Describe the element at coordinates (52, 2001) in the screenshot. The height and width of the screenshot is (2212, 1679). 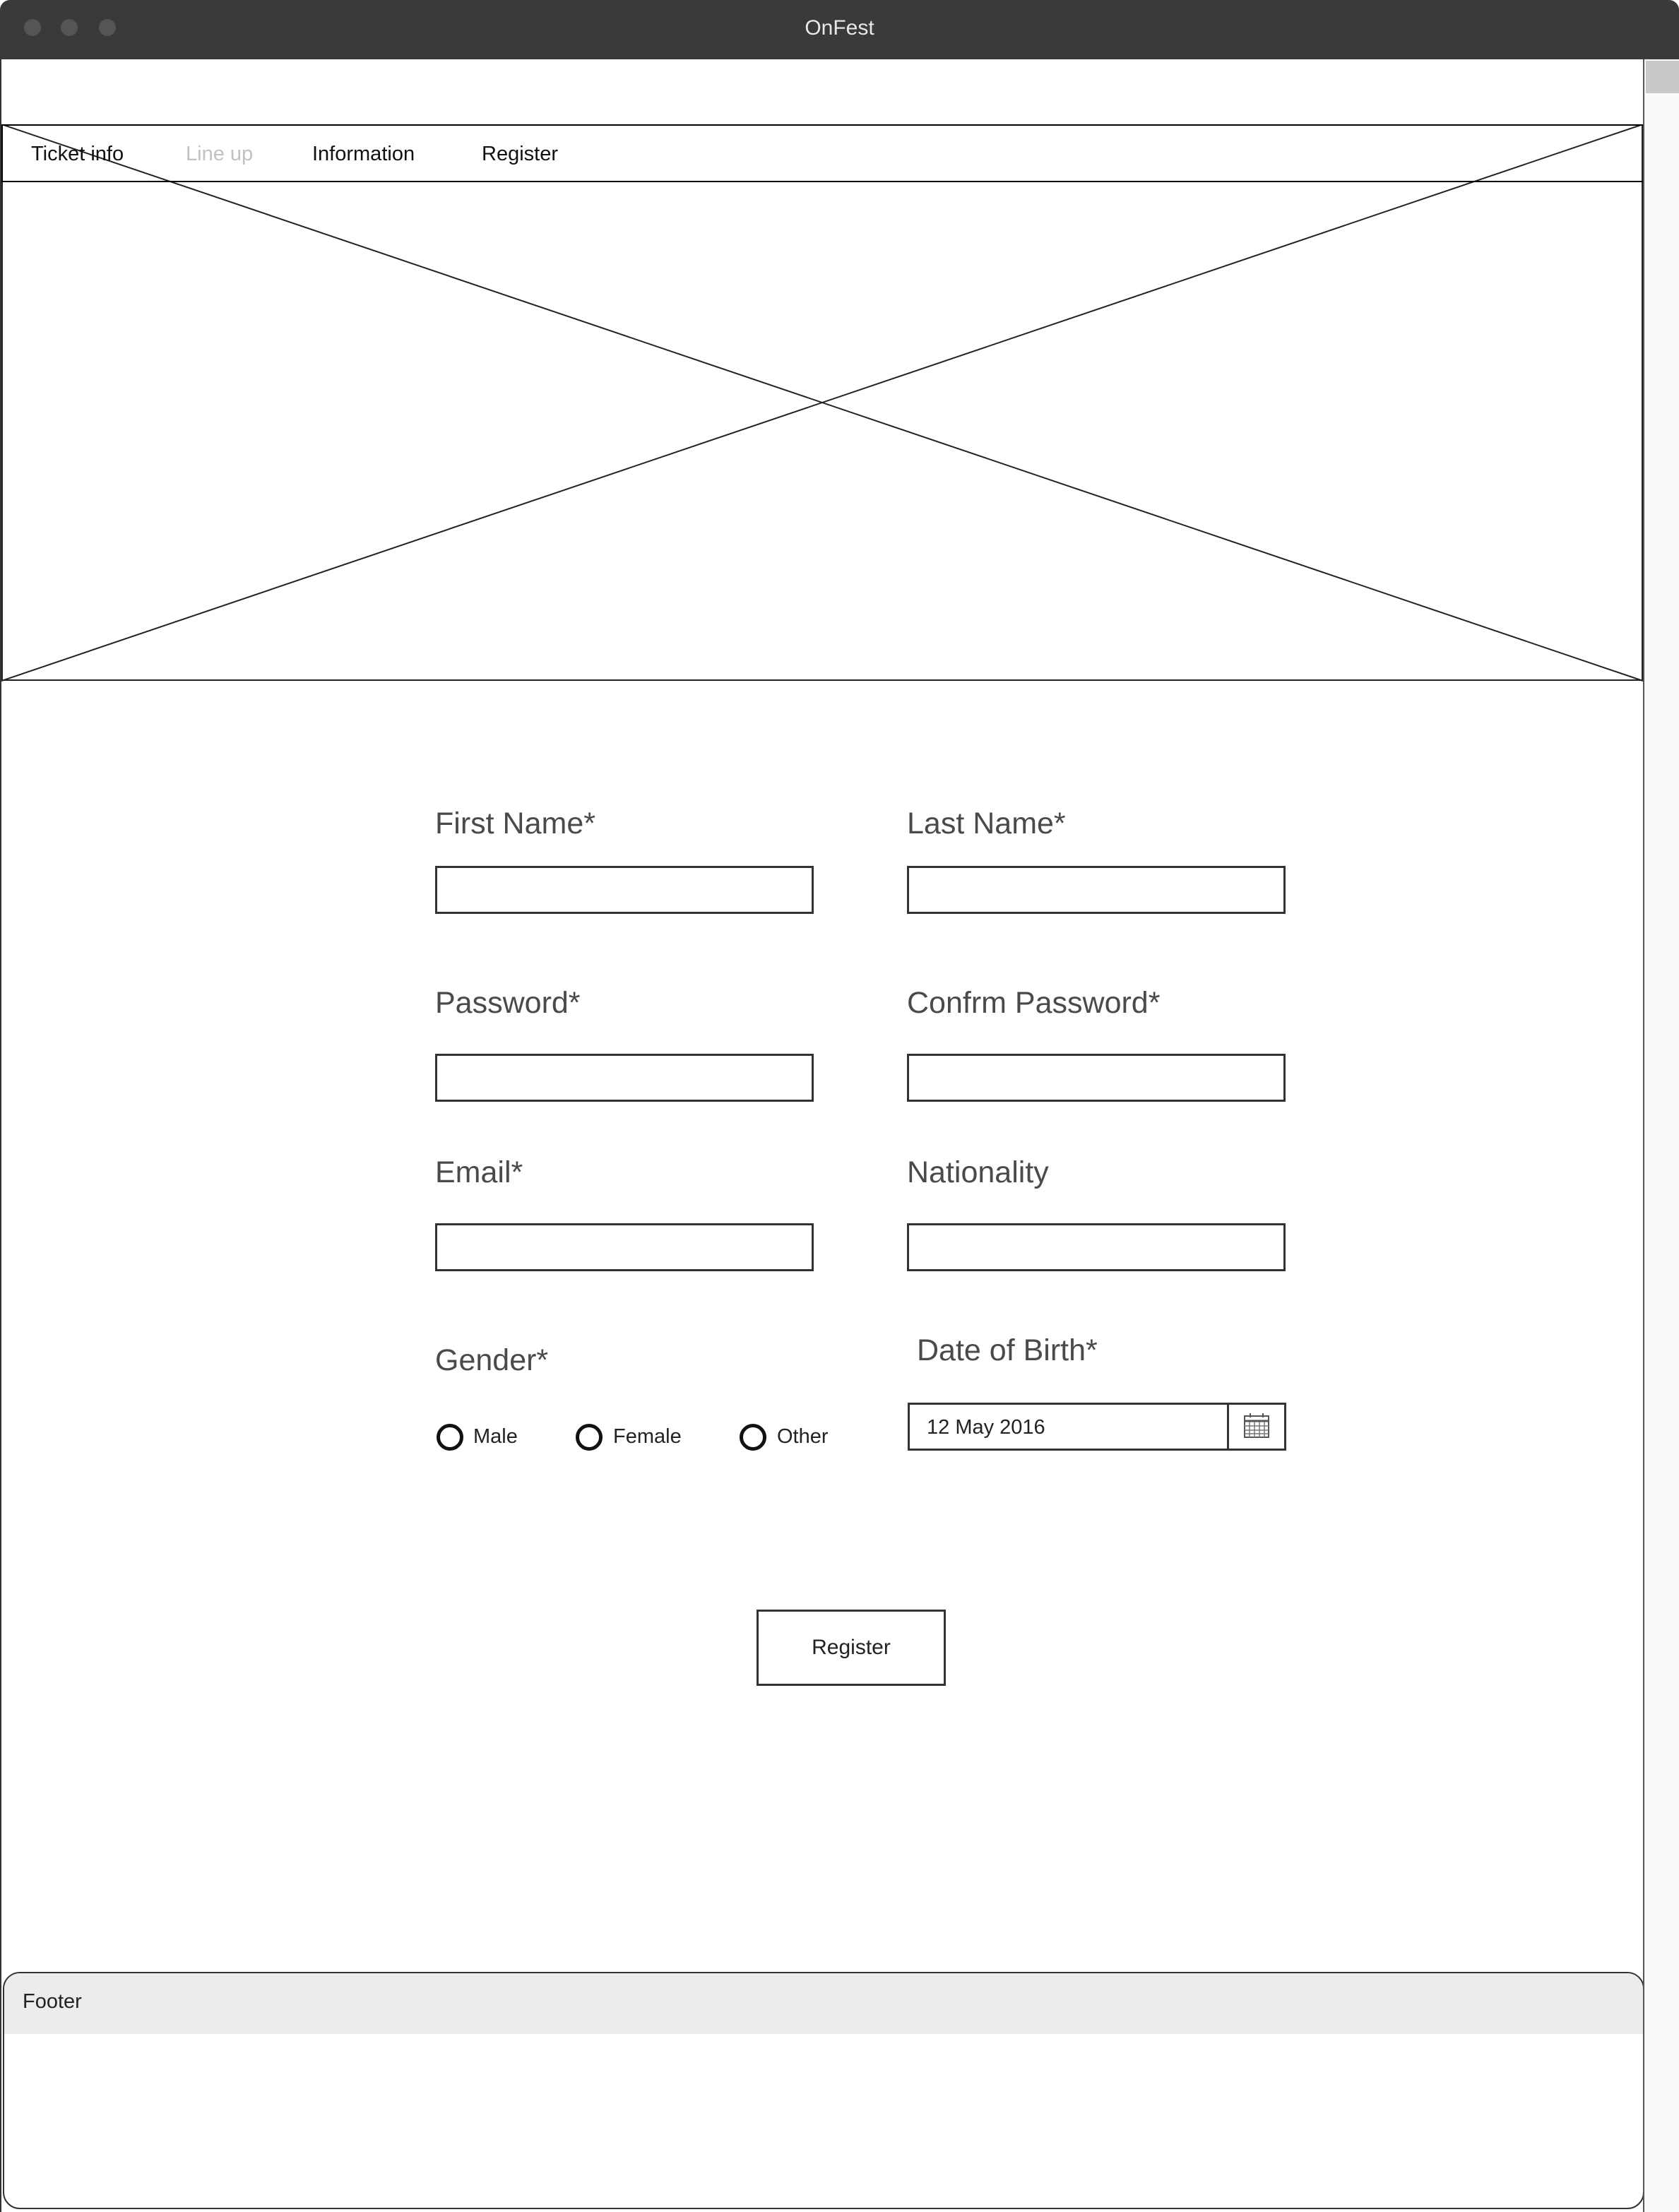
I see `footer-title: Footer` at that location.